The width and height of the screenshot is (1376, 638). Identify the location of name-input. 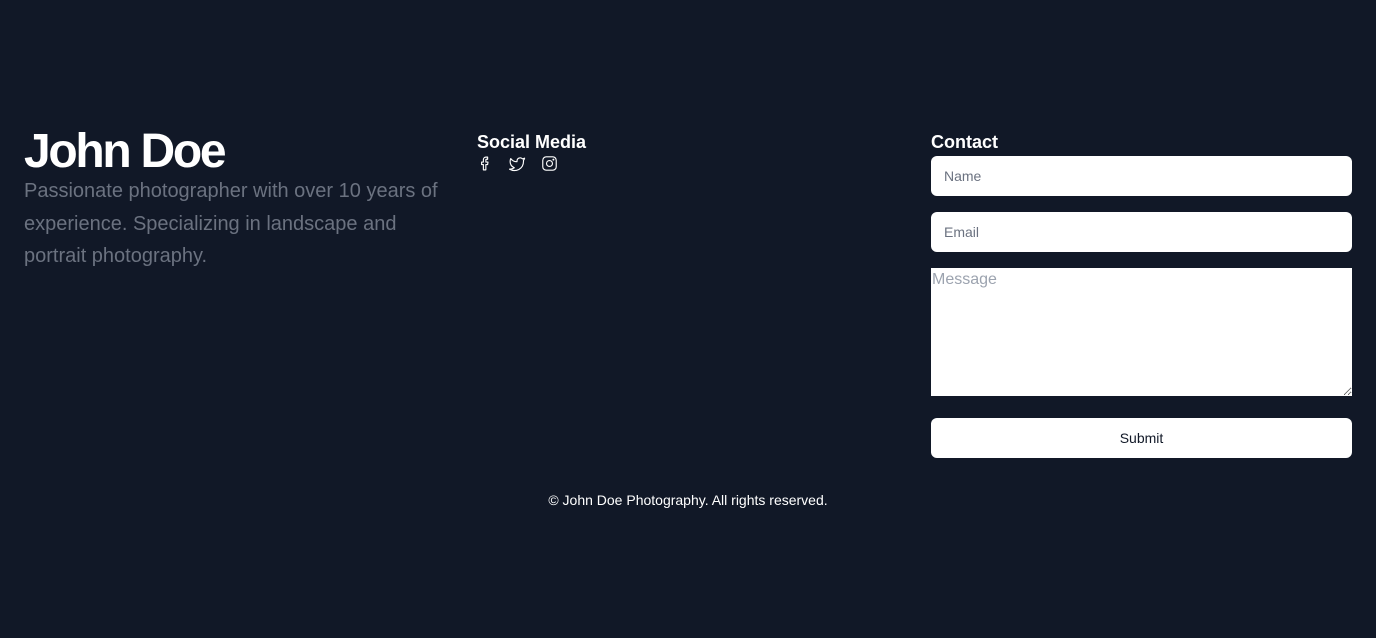
(1141, 176).